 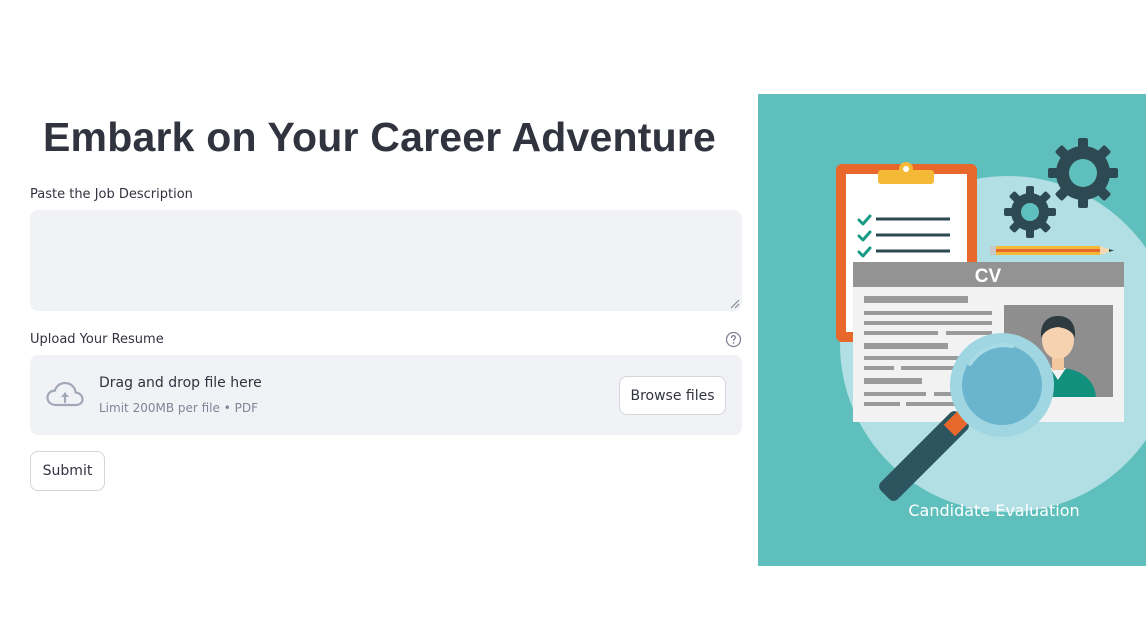 I want to click on cv-heading: CV, so click(x=988, y=276).